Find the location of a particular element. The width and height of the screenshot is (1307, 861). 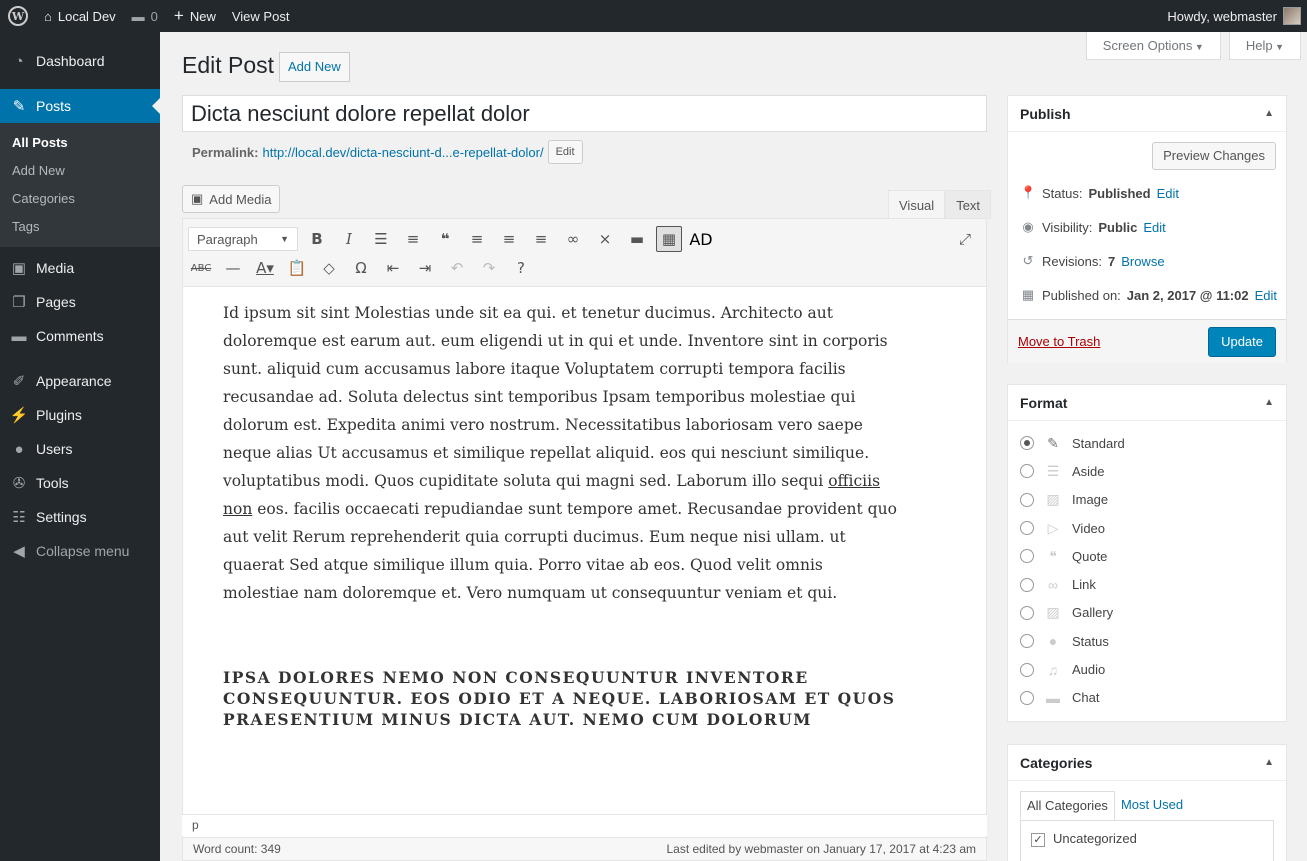

link-icon: ∞ is located at coordinates (573, 239).